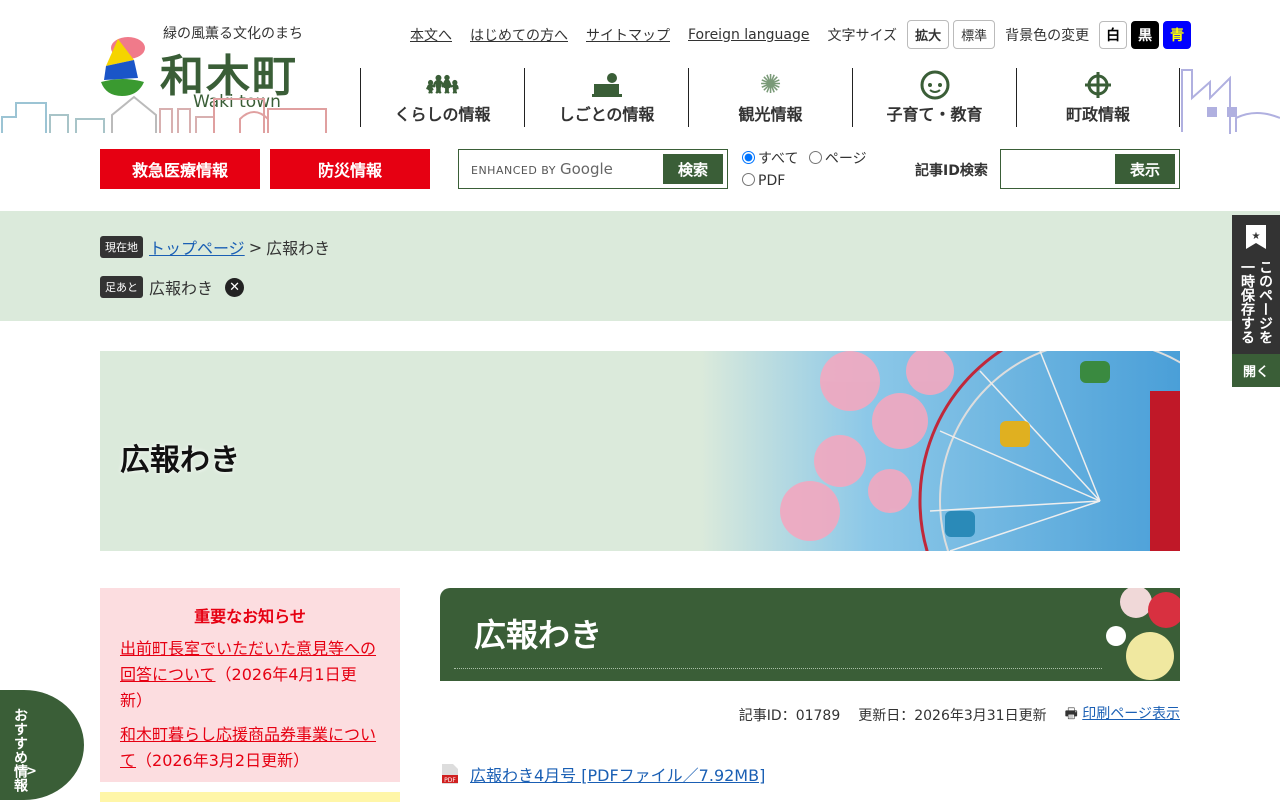  What do you see at coordinates (450, 774) in the screenshot?
I see `pdf-file-icon: PDF` at bounding box center [450, 774].